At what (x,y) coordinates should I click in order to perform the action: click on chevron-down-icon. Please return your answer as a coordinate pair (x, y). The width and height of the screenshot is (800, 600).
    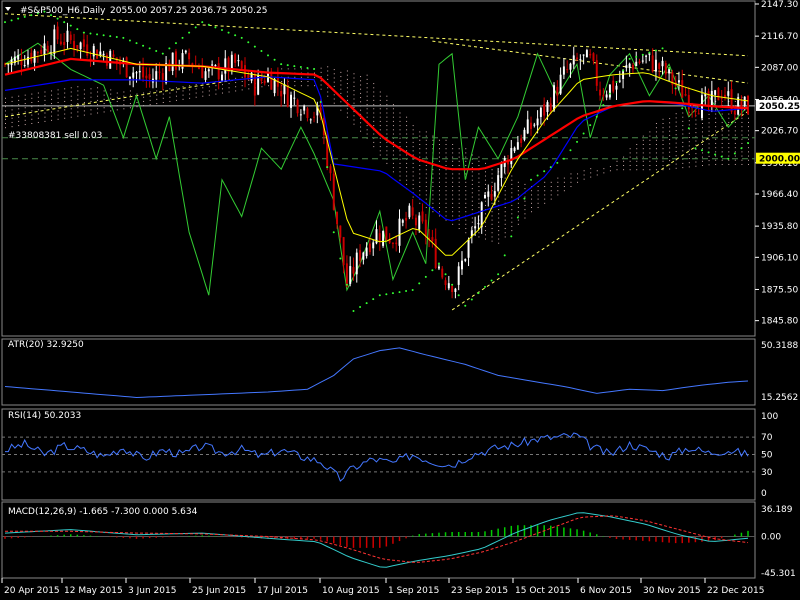
    Looking at the image, I should click on (8, 9).